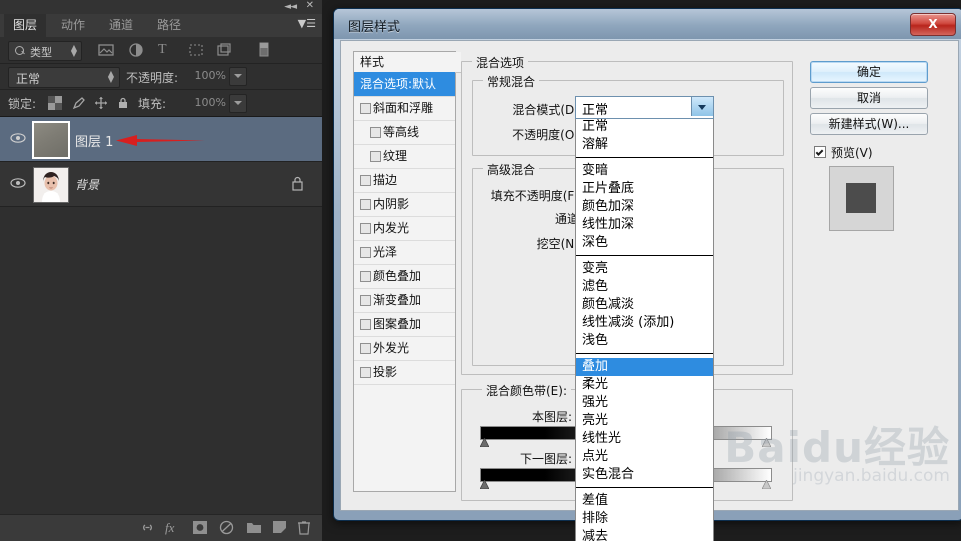  What do you see at coordinates (404, 156) in the screenshot?
I see `style-item-3: 纹理` at bounding box center [404, 156].